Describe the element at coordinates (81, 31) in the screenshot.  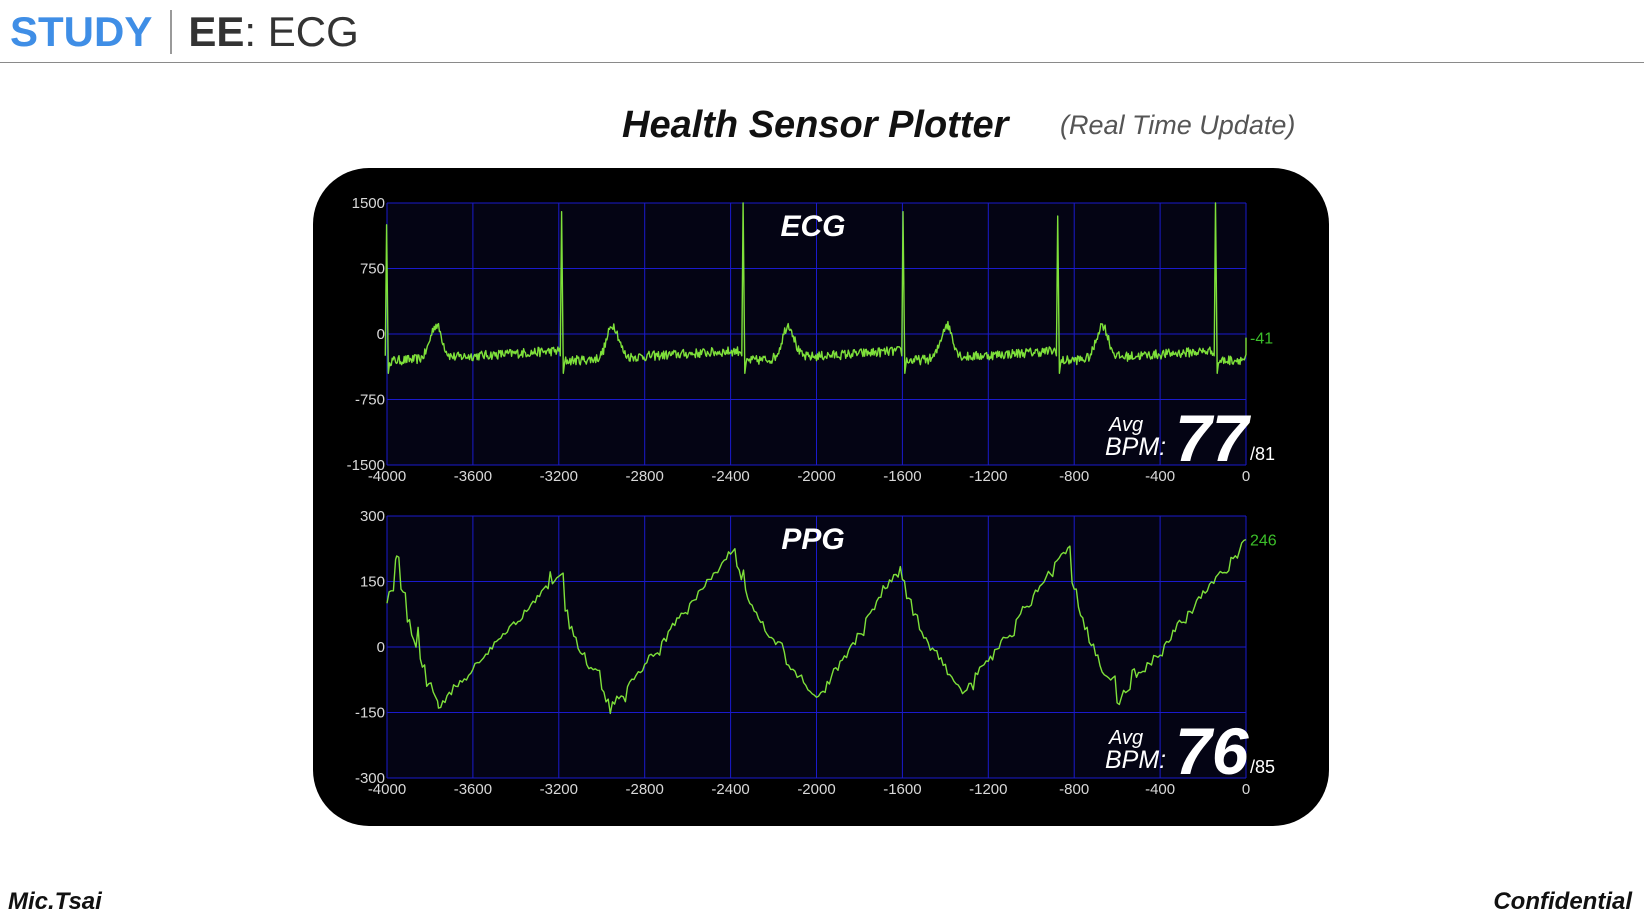
I see `brand-study: STUDY` at that location.